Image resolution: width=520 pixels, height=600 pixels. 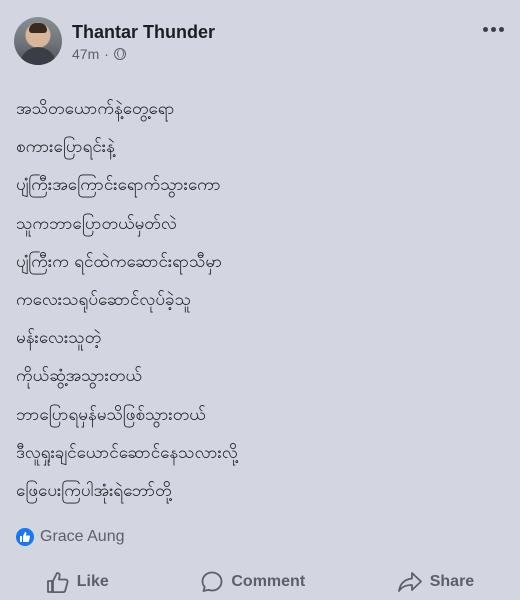 I want to click on post-line: ကိုယ်ဆွံ့အသွားတယ်, so click(x=79, y=376).